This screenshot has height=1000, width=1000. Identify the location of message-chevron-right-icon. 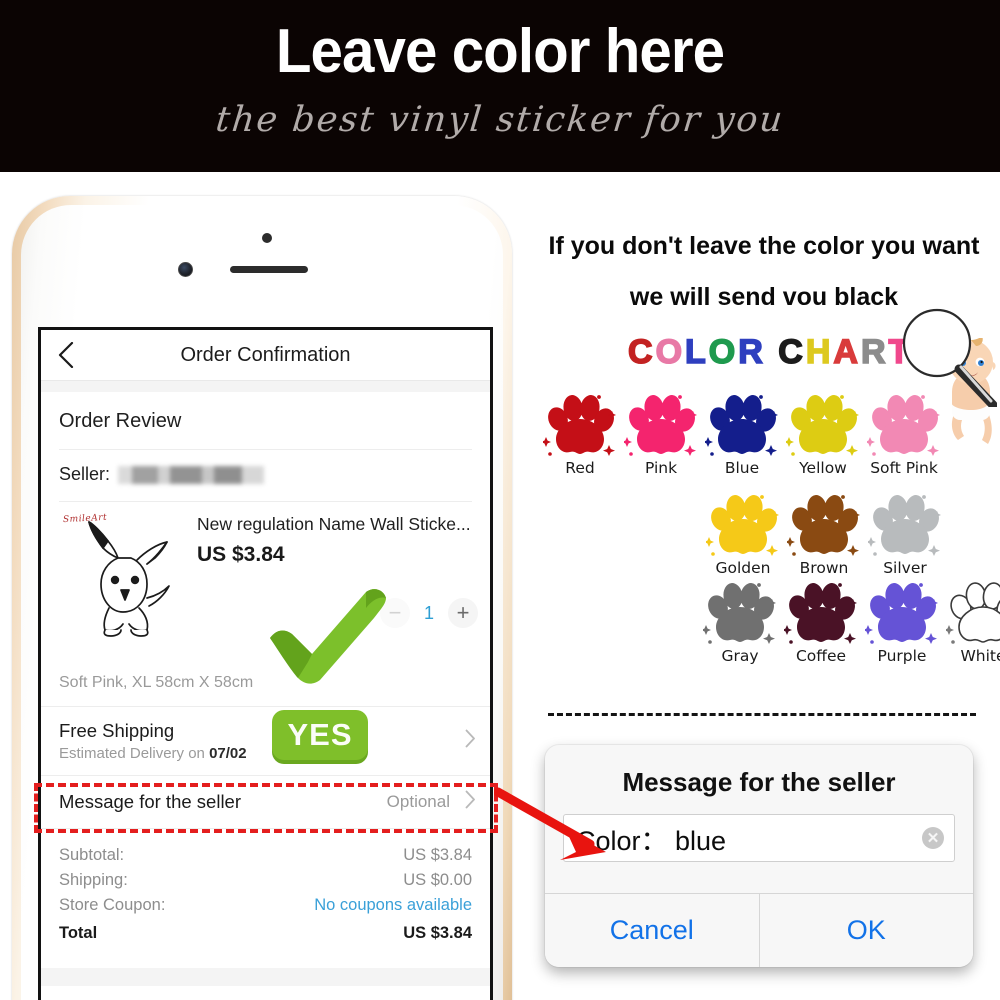
(470, 802).